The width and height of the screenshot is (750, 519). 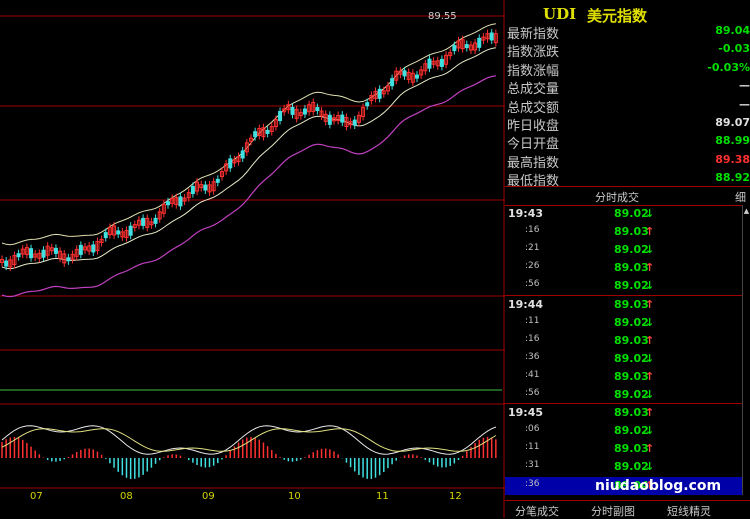 I want to click on tick-row: :41 89.03 ↑, so click(x=624, y=377).